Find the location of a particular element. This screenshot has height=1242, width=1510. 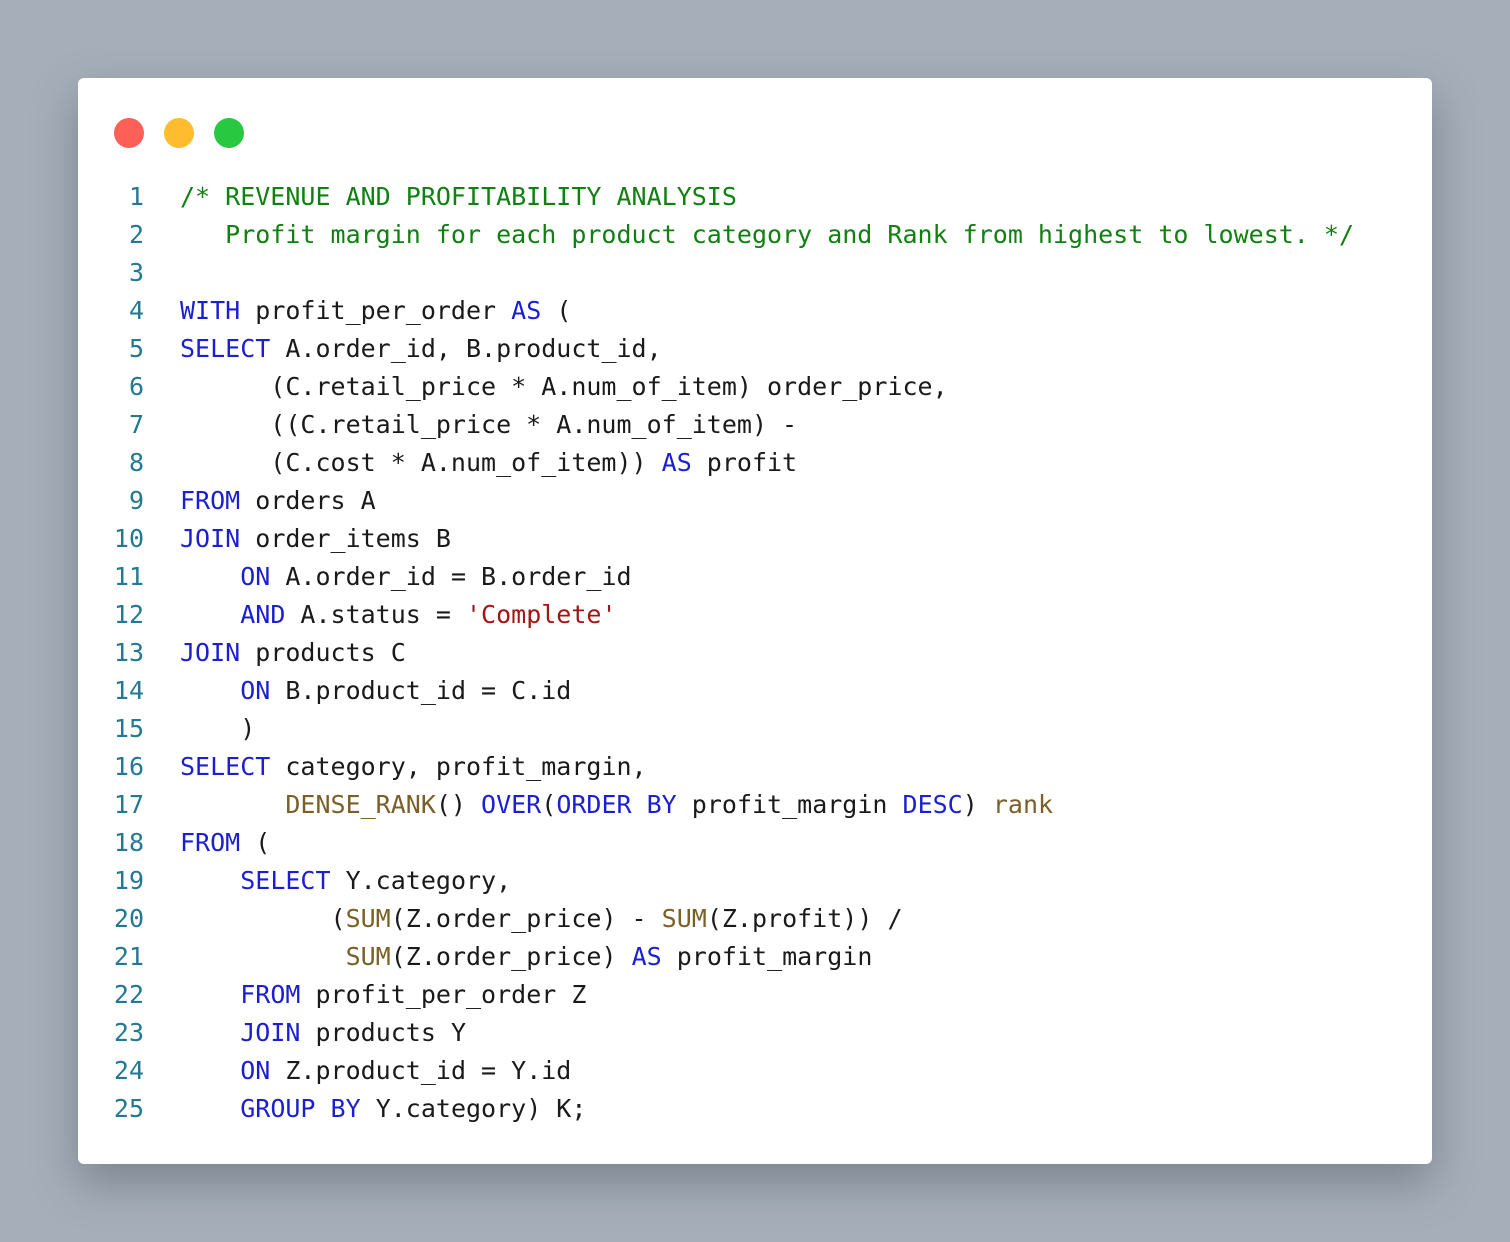

line-number: 22 is located at coordinates (128, 994).